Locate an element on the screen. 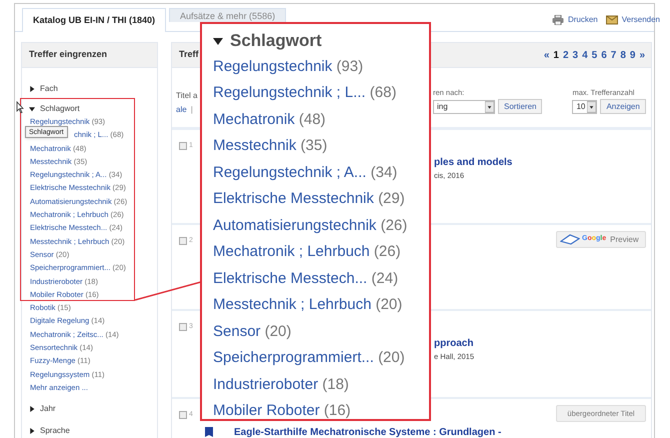 The height and width of the screenshot is (438, 670). show-button: Anzeigen is located at coordinates (623, 106).